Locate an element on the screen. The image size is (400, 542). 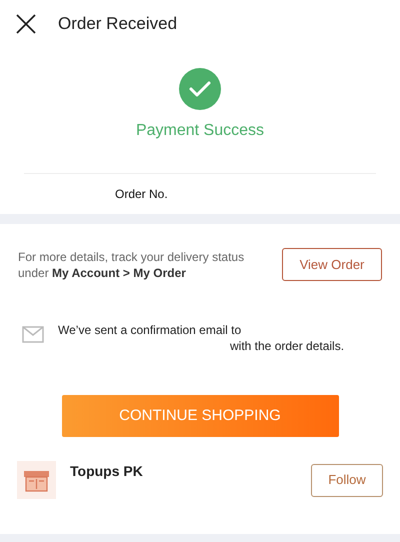
store-name: Topups PK is located at coordinates (107, 471).